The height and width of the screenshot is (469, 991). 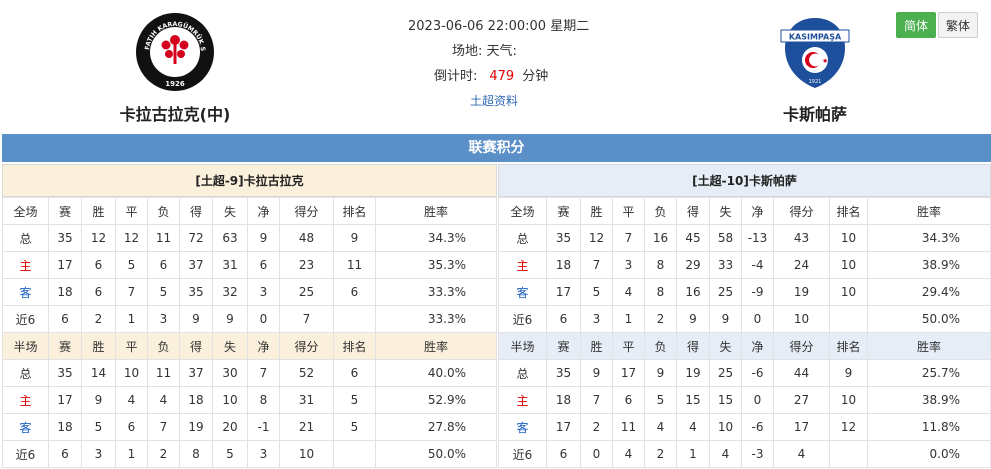 What do you see at coordinates (501, 51) in the screenshot?
I see `weather-label: 天气:` at bounding box center [501, 51].